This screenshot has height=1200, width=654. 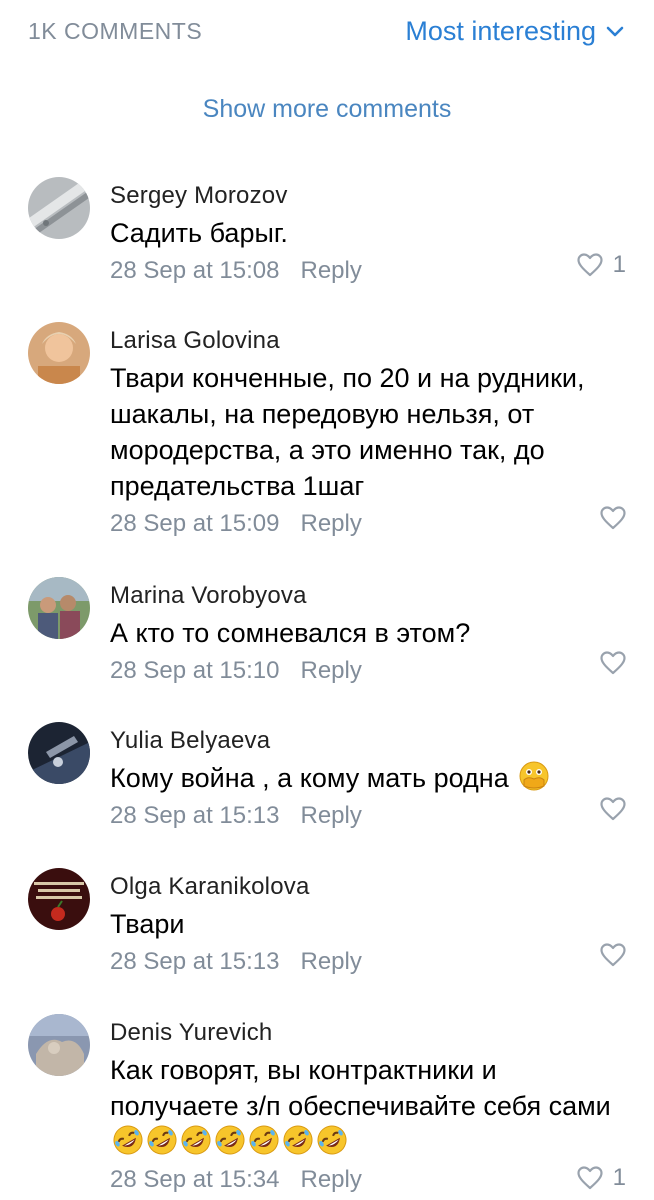 What do you see at coordinates (365, 596) in the screenshot?
I see `comment-author: Marina Vorobyova` at bounding box center [365, 596].